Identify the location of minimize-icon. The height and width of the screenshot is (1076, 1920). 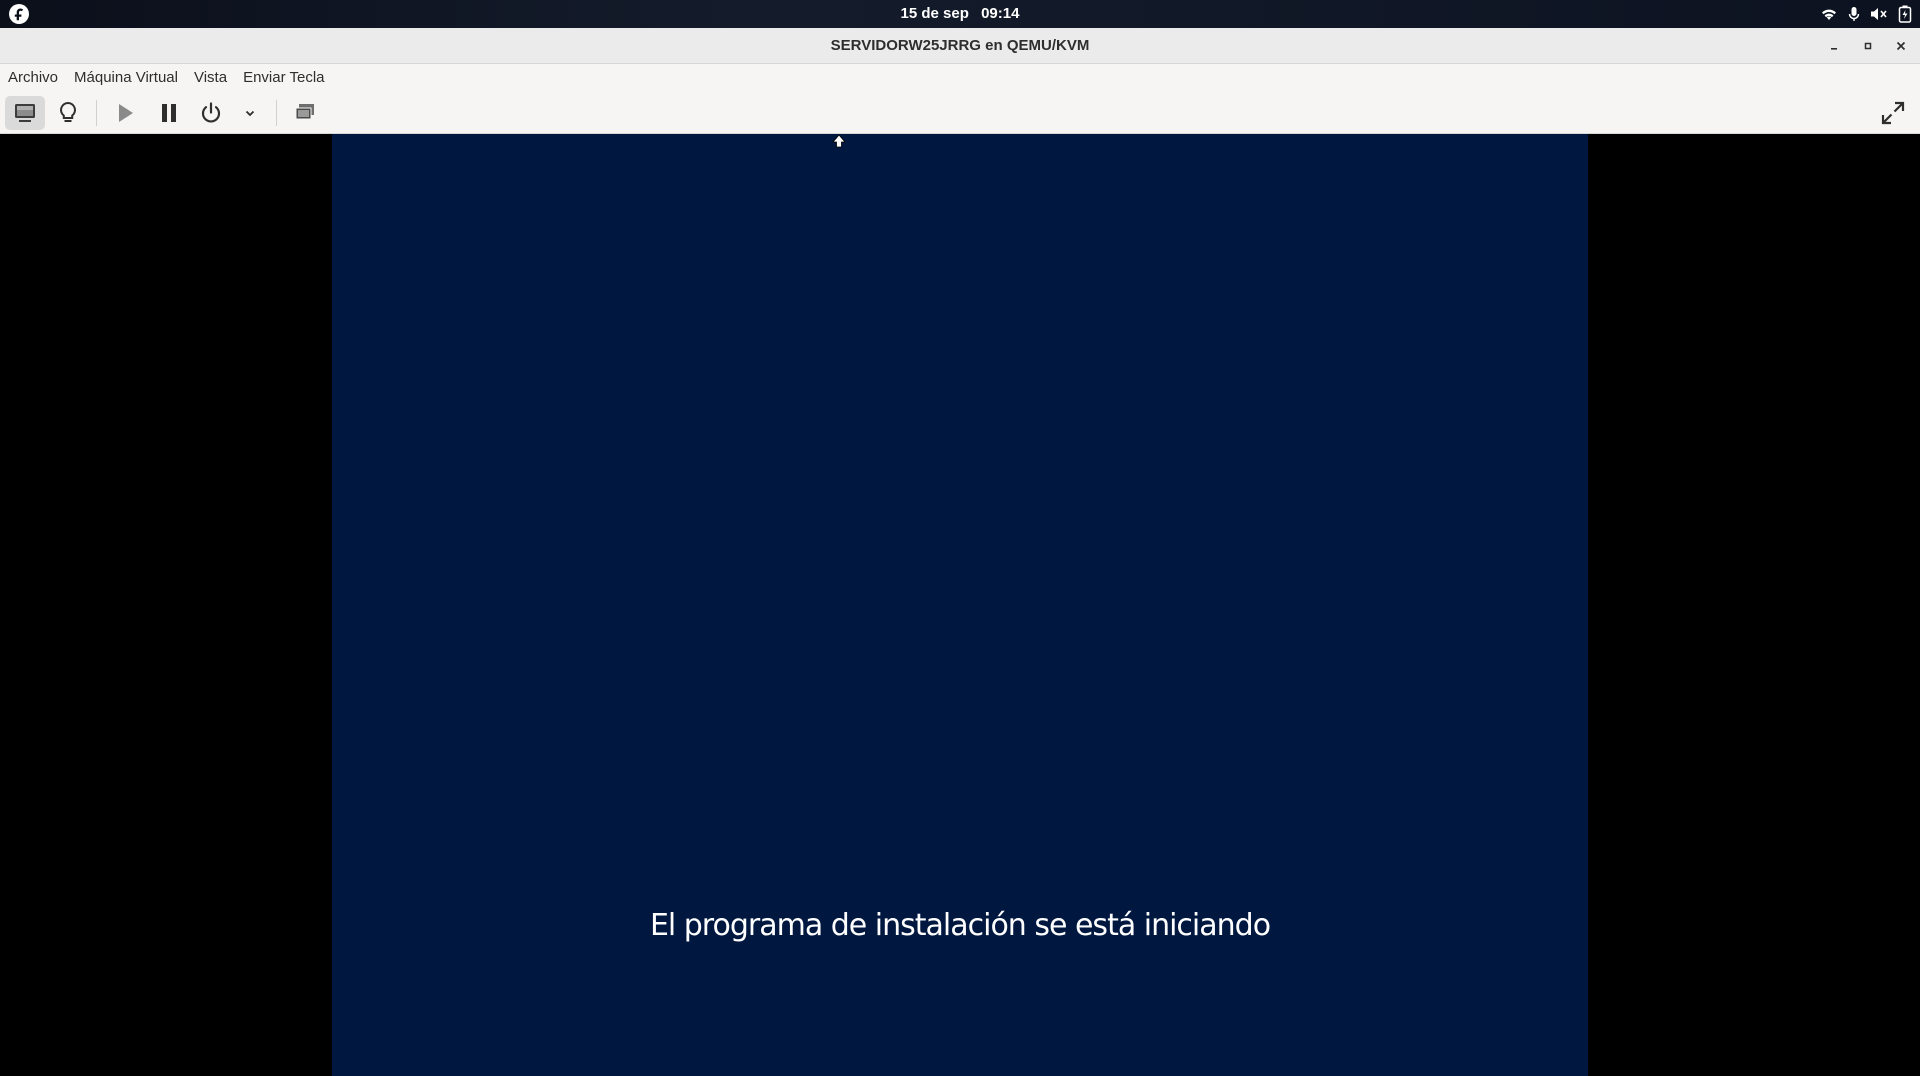
(1834, 46).